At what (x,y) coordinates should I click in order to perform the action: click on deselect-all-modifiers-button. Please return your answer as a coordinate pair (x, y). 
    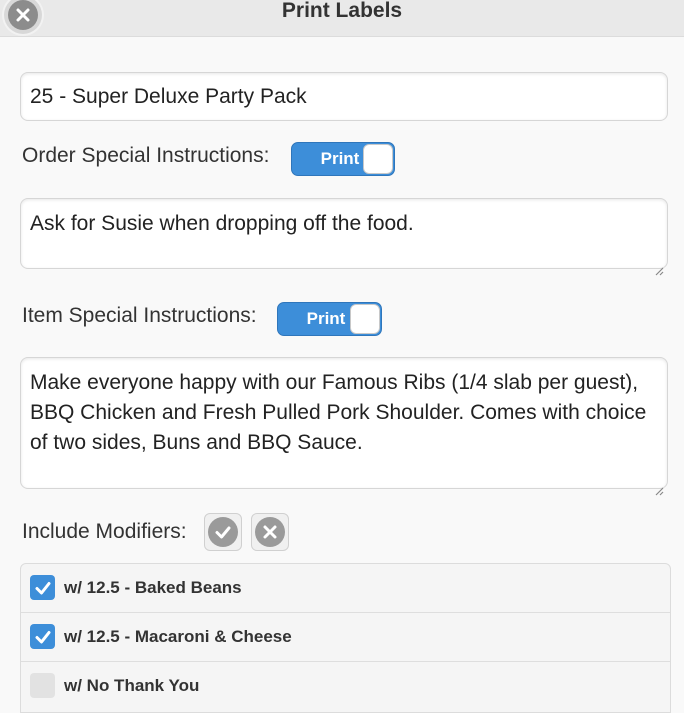
    Looking at the image, I should click on (270, 532).